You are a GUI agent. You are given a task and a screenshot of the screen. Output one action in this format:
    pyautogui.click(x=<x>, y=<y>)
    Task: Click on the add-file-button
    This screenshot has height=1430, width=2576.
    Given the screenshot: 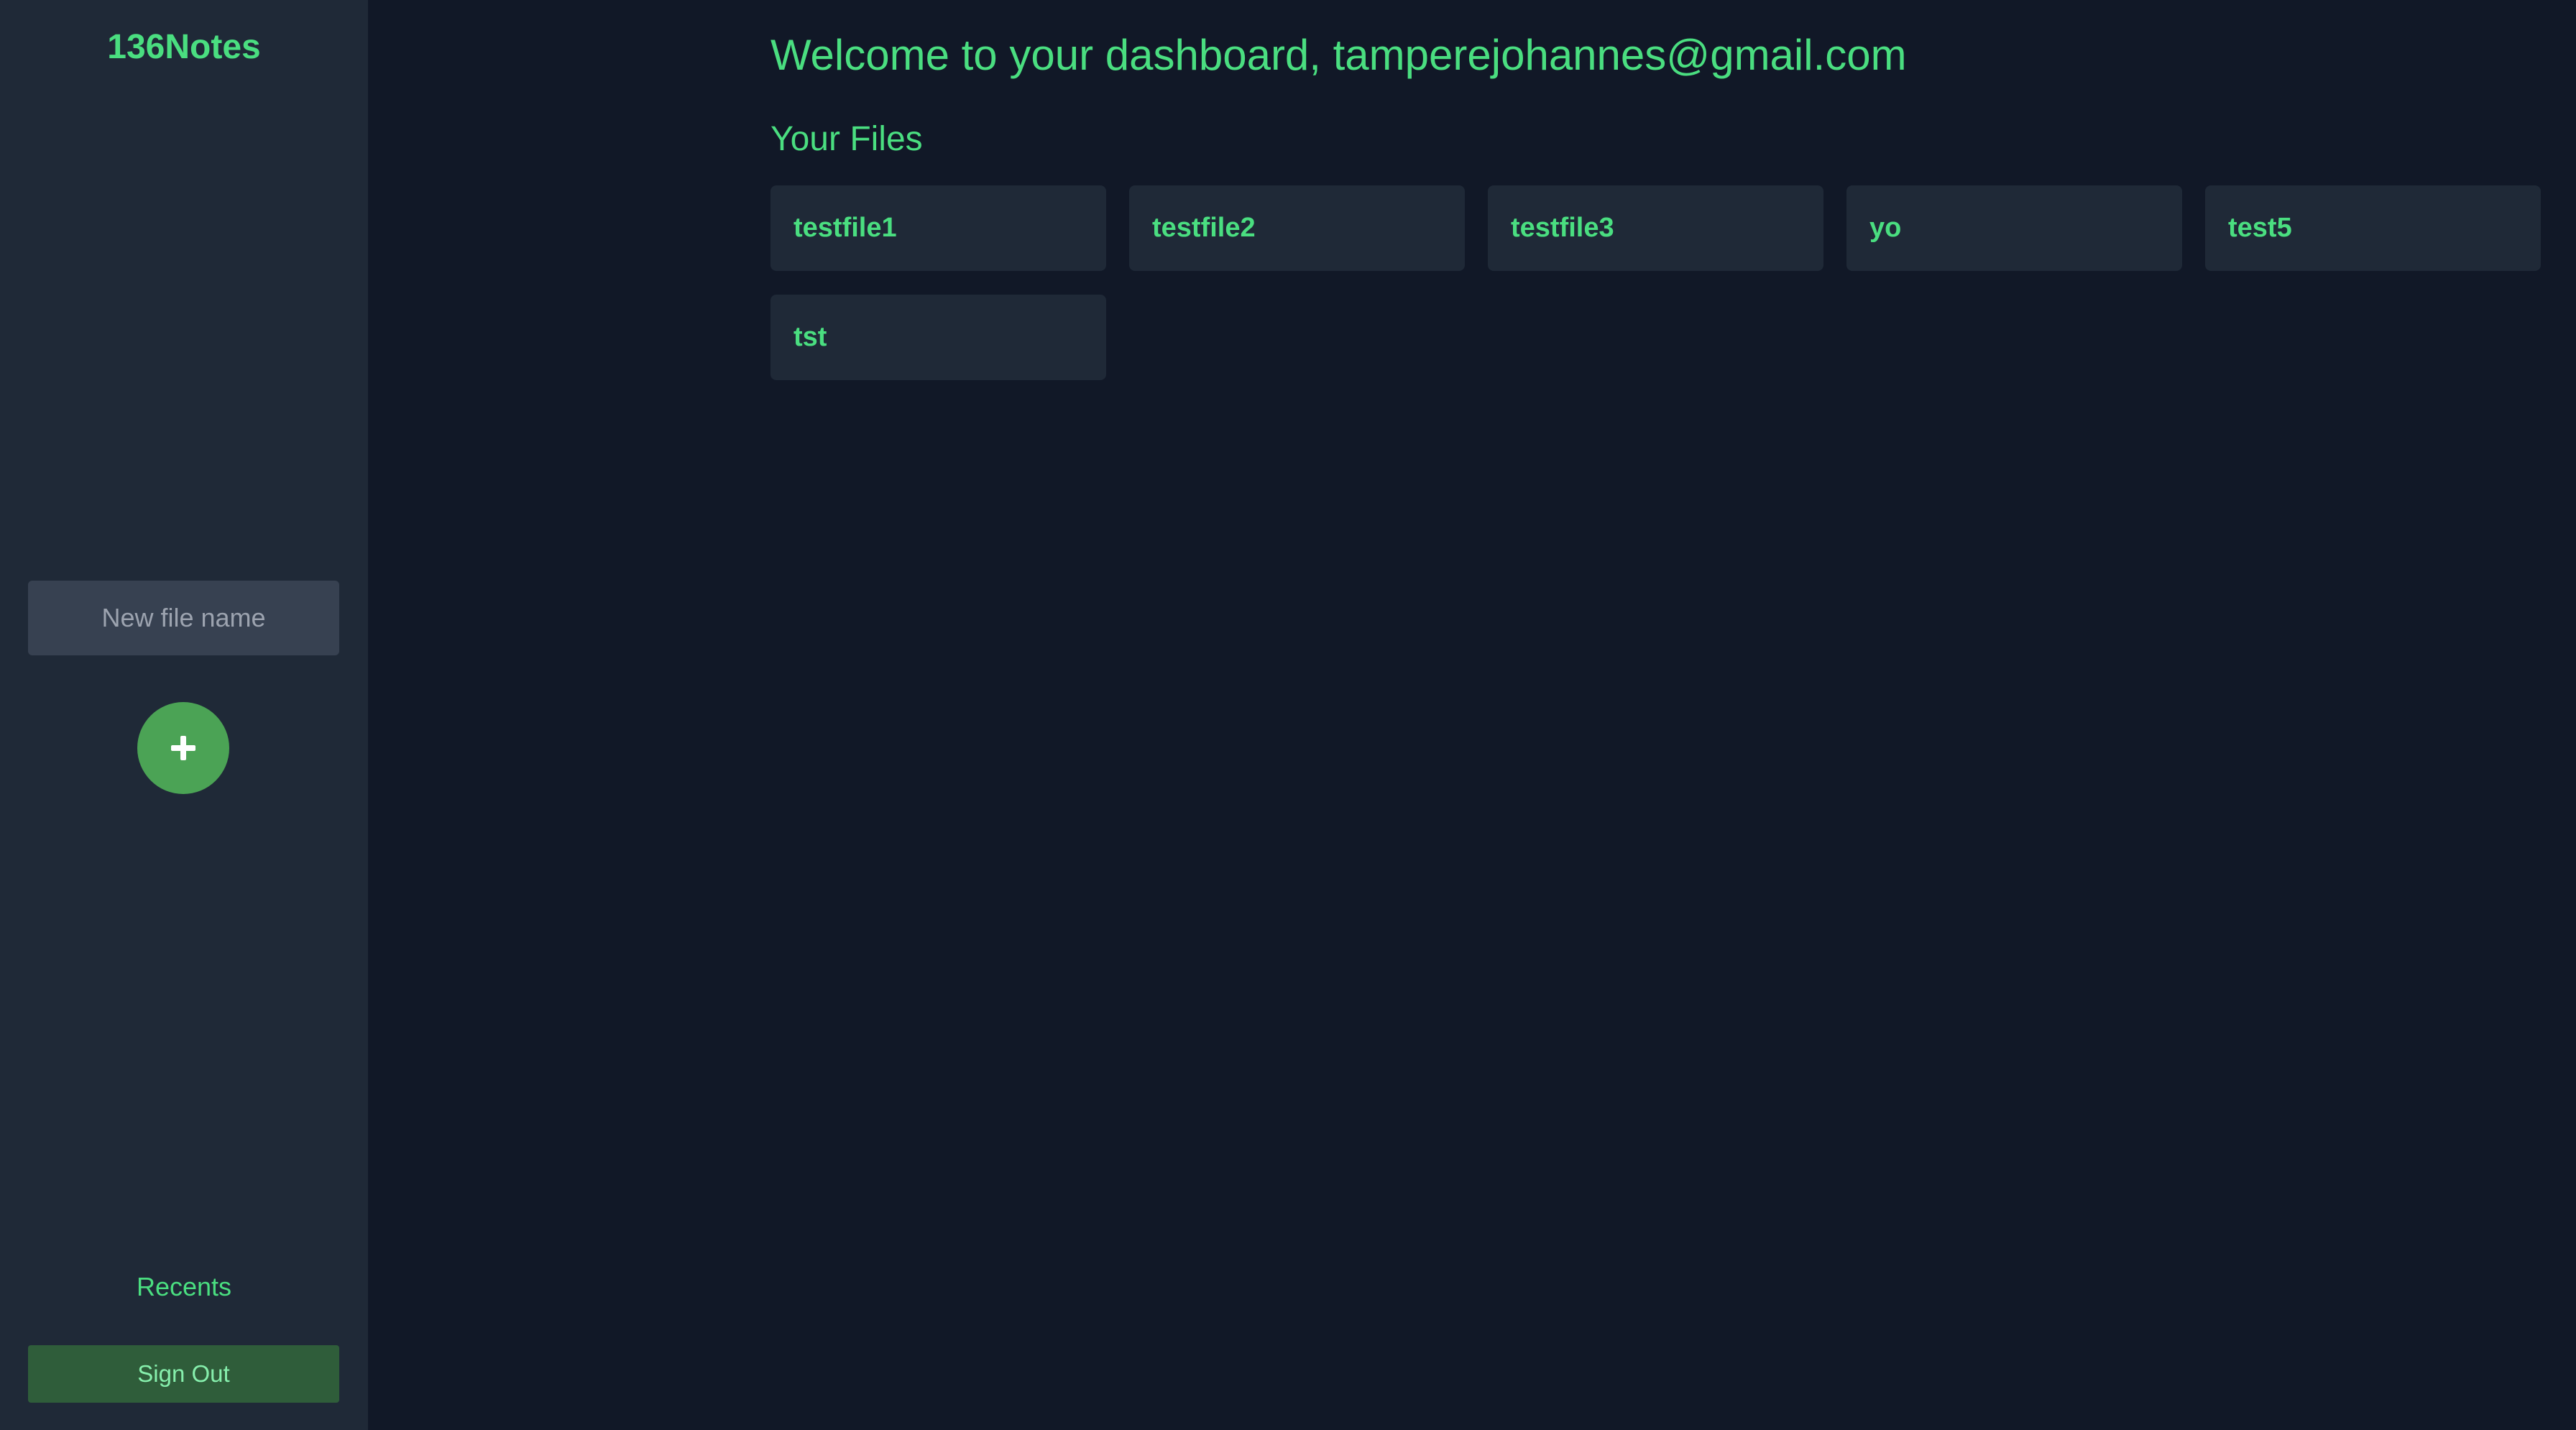 What is the action you would take?
    pyautogui.click(x=183, y=748)
    